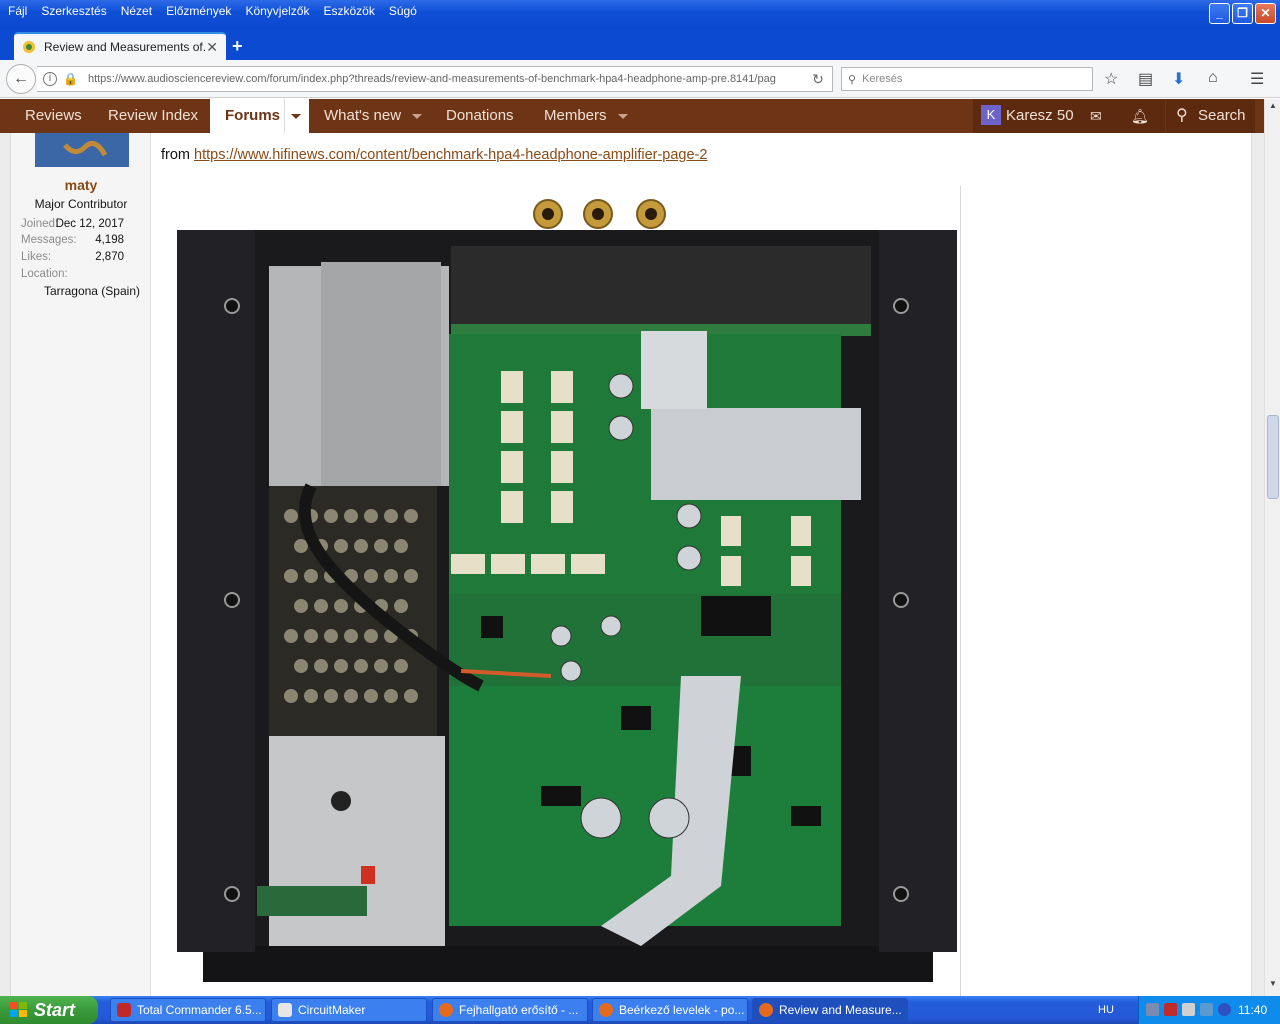 This screenshot has height=1024, width=1280. Describe the element at coordinates (1272, 547) in the screenshot. I see `vertical-scrollbar: ▲ ▼` at that location.